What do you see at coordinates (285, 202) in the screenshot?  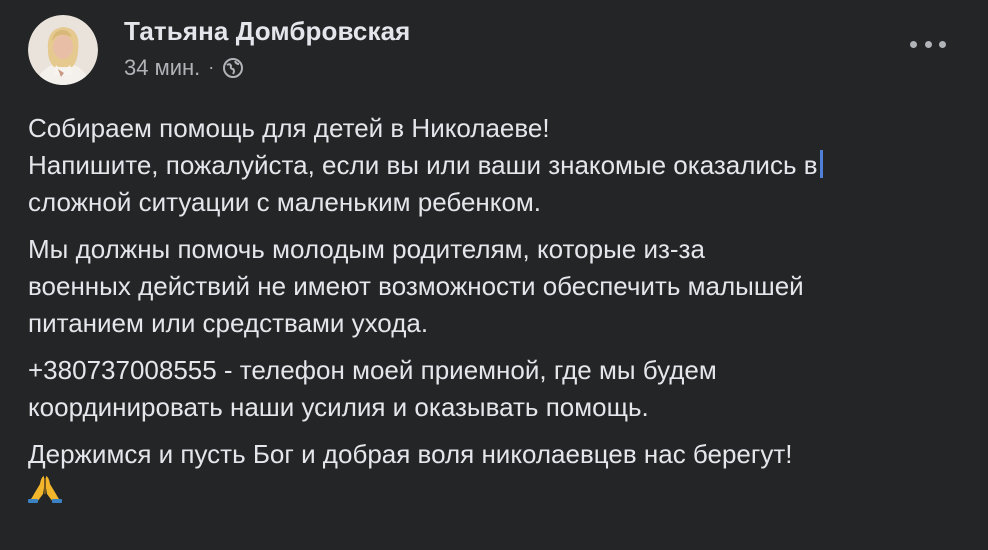 I see `post-text-line: сложной ситуации с маленьким ребенком.` at bounding box center [285, 202].